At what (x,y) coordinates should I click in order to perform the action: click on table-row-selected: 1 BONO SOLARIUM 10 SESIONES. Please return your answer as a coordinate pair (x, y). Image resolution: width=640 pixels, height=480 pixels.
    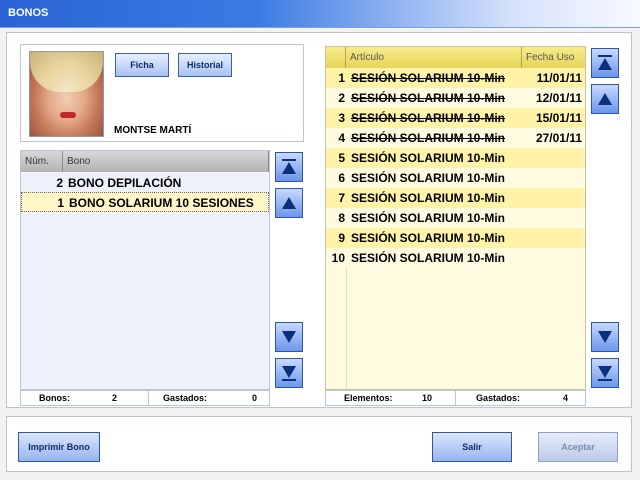
    Looking at the image, I should click on (145, 202).